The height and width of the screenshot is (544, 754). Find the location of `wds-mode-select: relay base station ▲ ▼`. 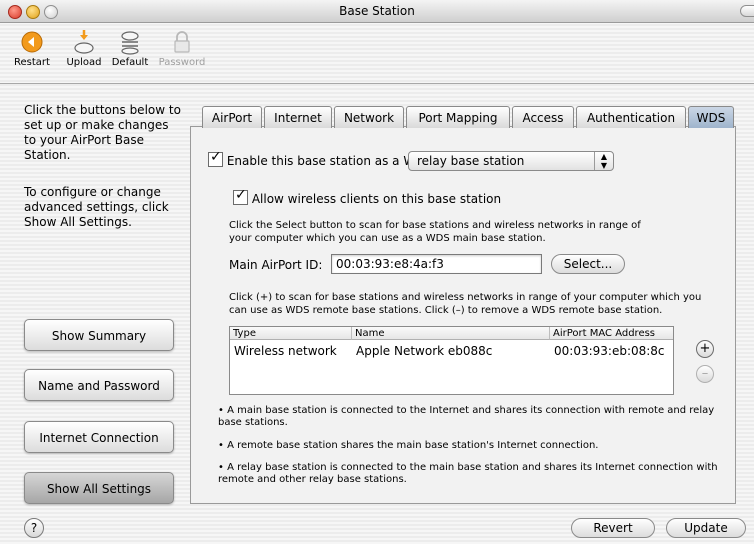

wds-mode-select: relay base station ▲ ▼ is located at coordinates (511, 161).